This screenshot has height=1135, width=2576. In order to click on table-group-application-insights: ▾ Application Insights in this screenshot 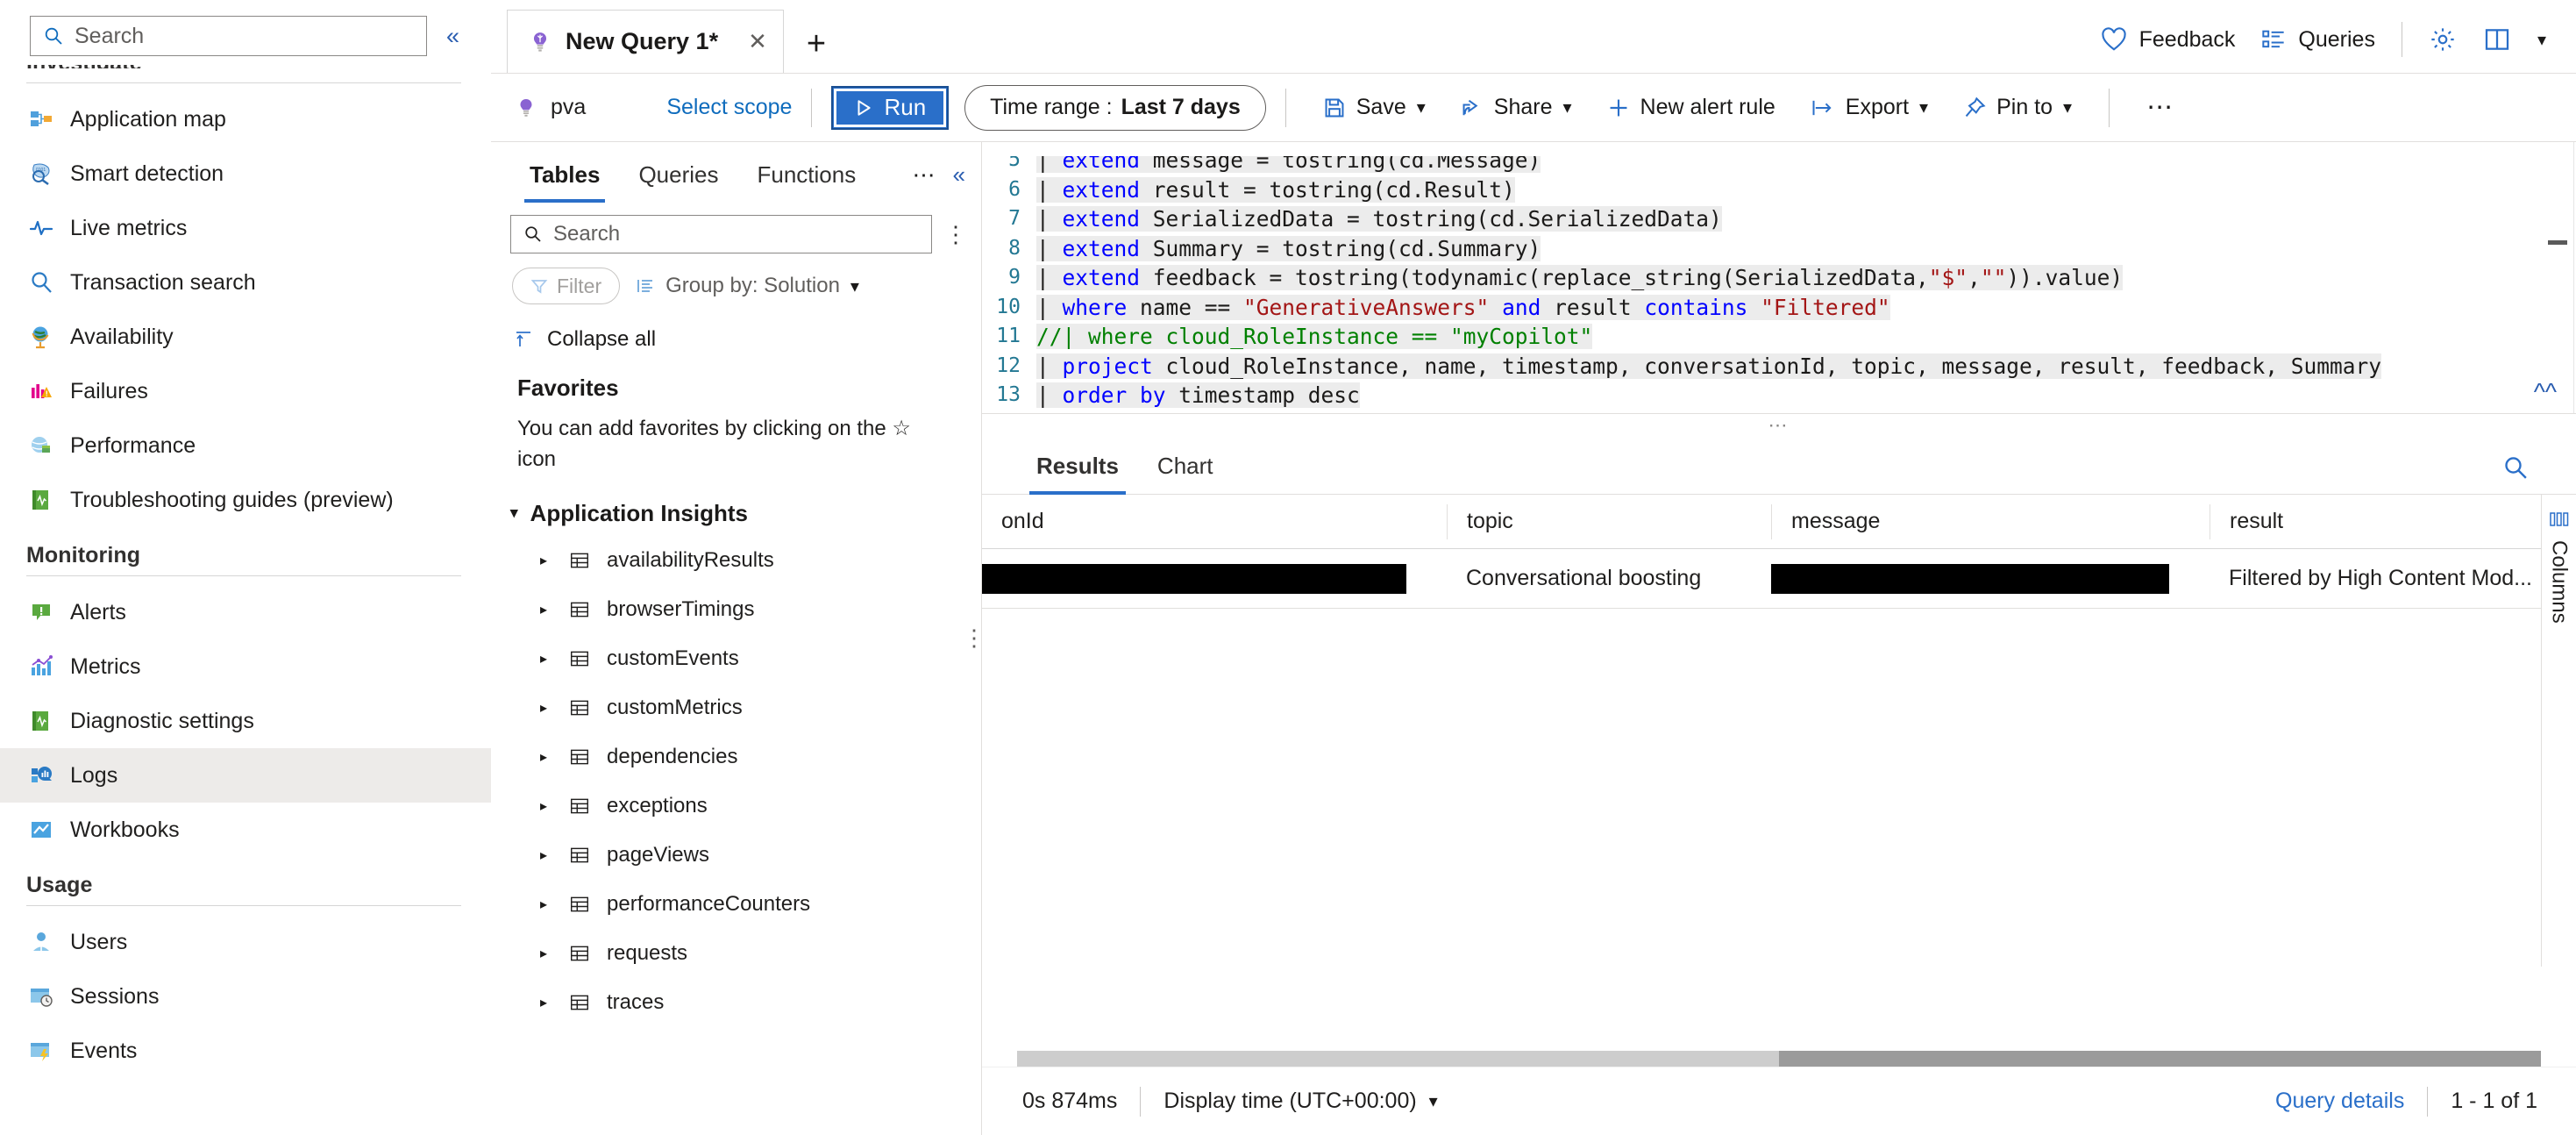, I will do `click(736, 501)`.